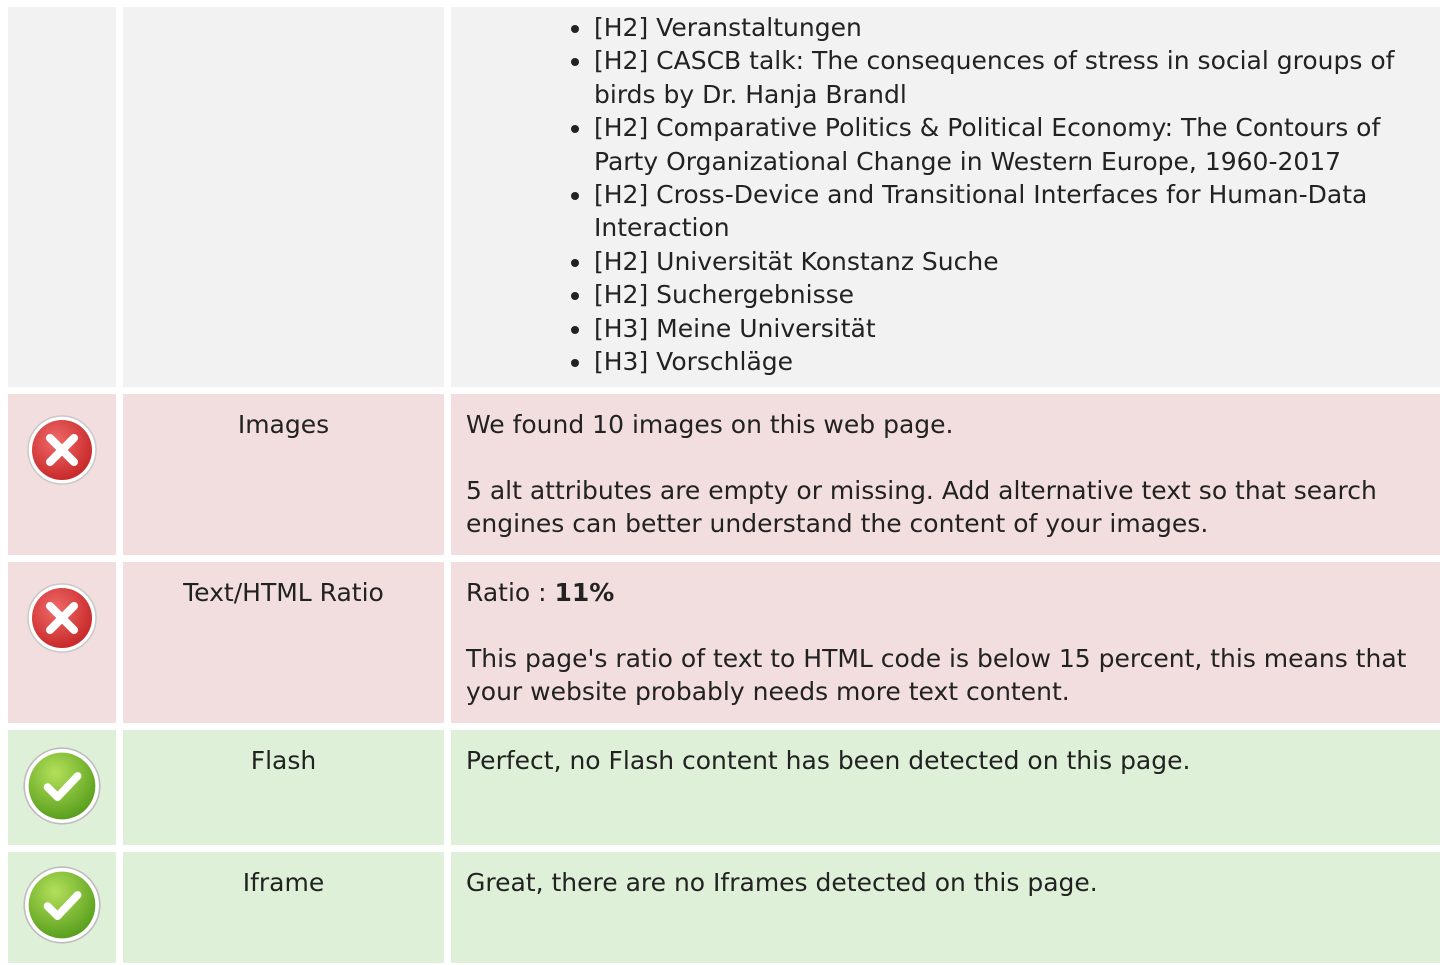 This screenshot has height=965, width=1448. What do you see at coordinates (996, 361) in the screenshot?
I see `heading-item: [H3] Vorschläge` at bounding box center [996, 361].